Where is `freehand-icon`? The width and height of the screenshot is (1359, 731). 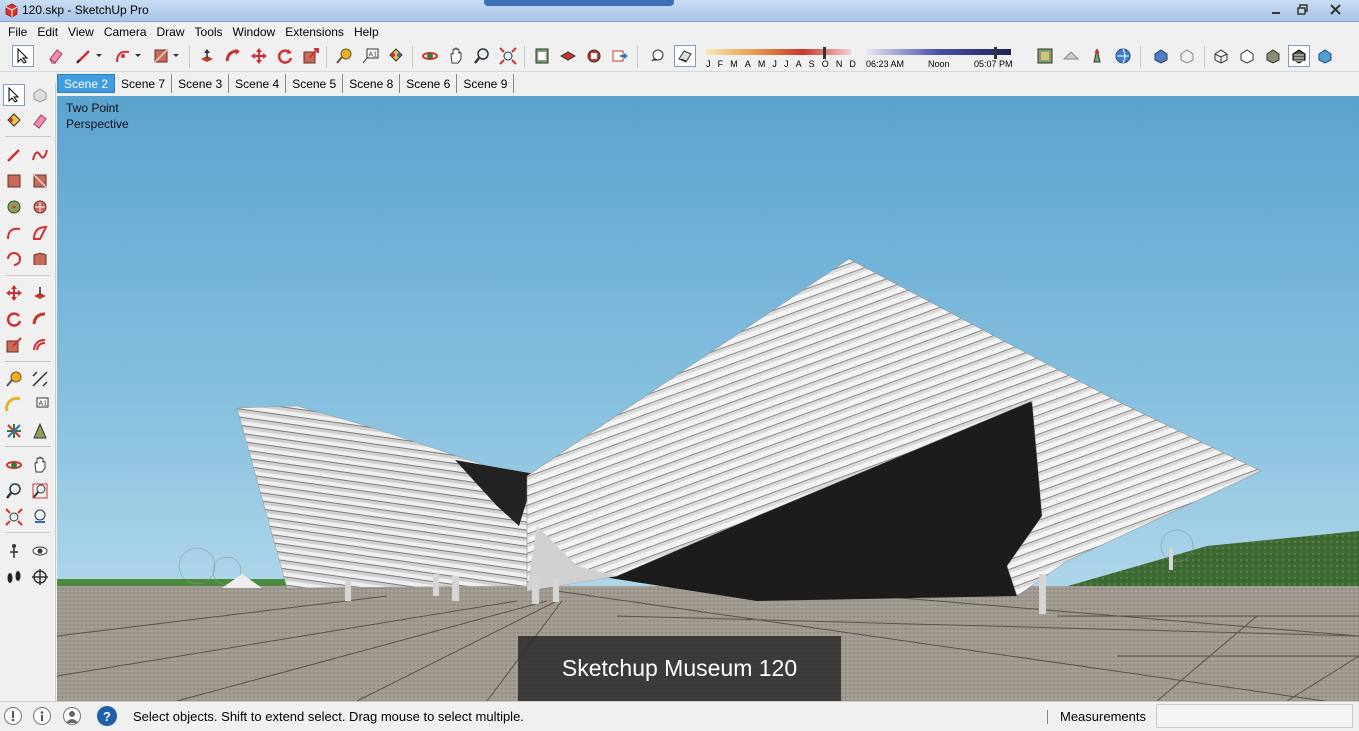 freehand-icon is located at coordinates (40, 155).